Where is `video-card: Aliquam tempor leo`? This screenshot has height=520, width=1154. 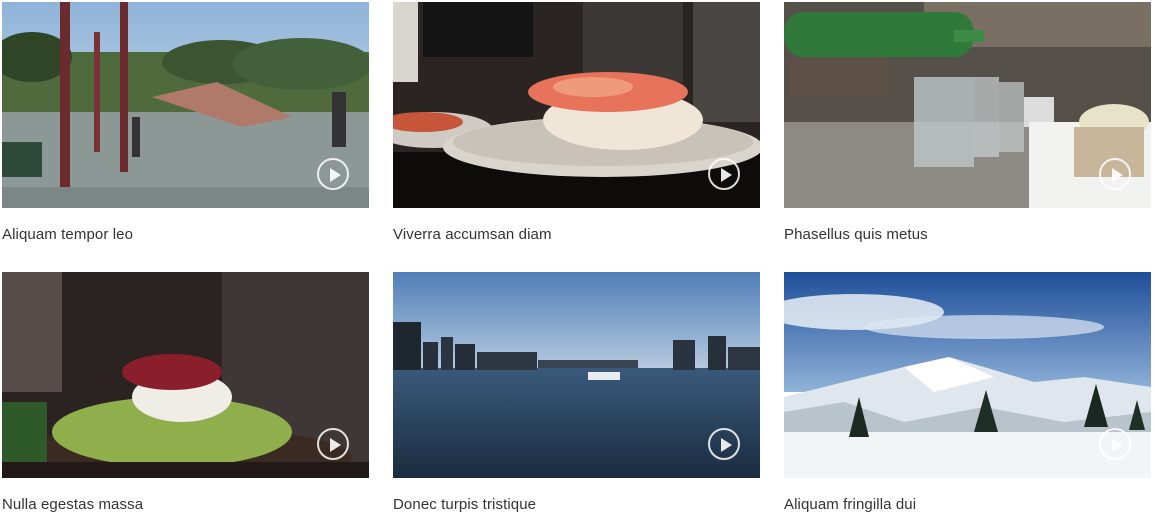 video-card: Aliquam tempor leo is located at coordinates (185, 122).